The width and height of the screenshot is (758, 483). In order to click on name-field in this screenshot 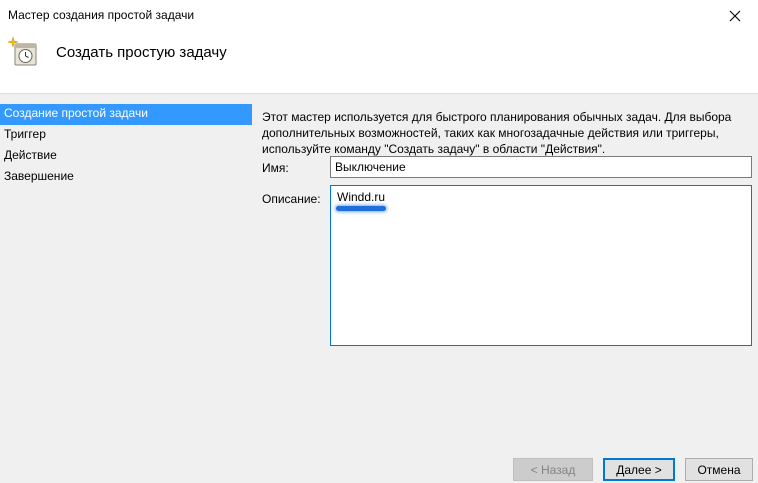, I will do `click(541, 167)`.